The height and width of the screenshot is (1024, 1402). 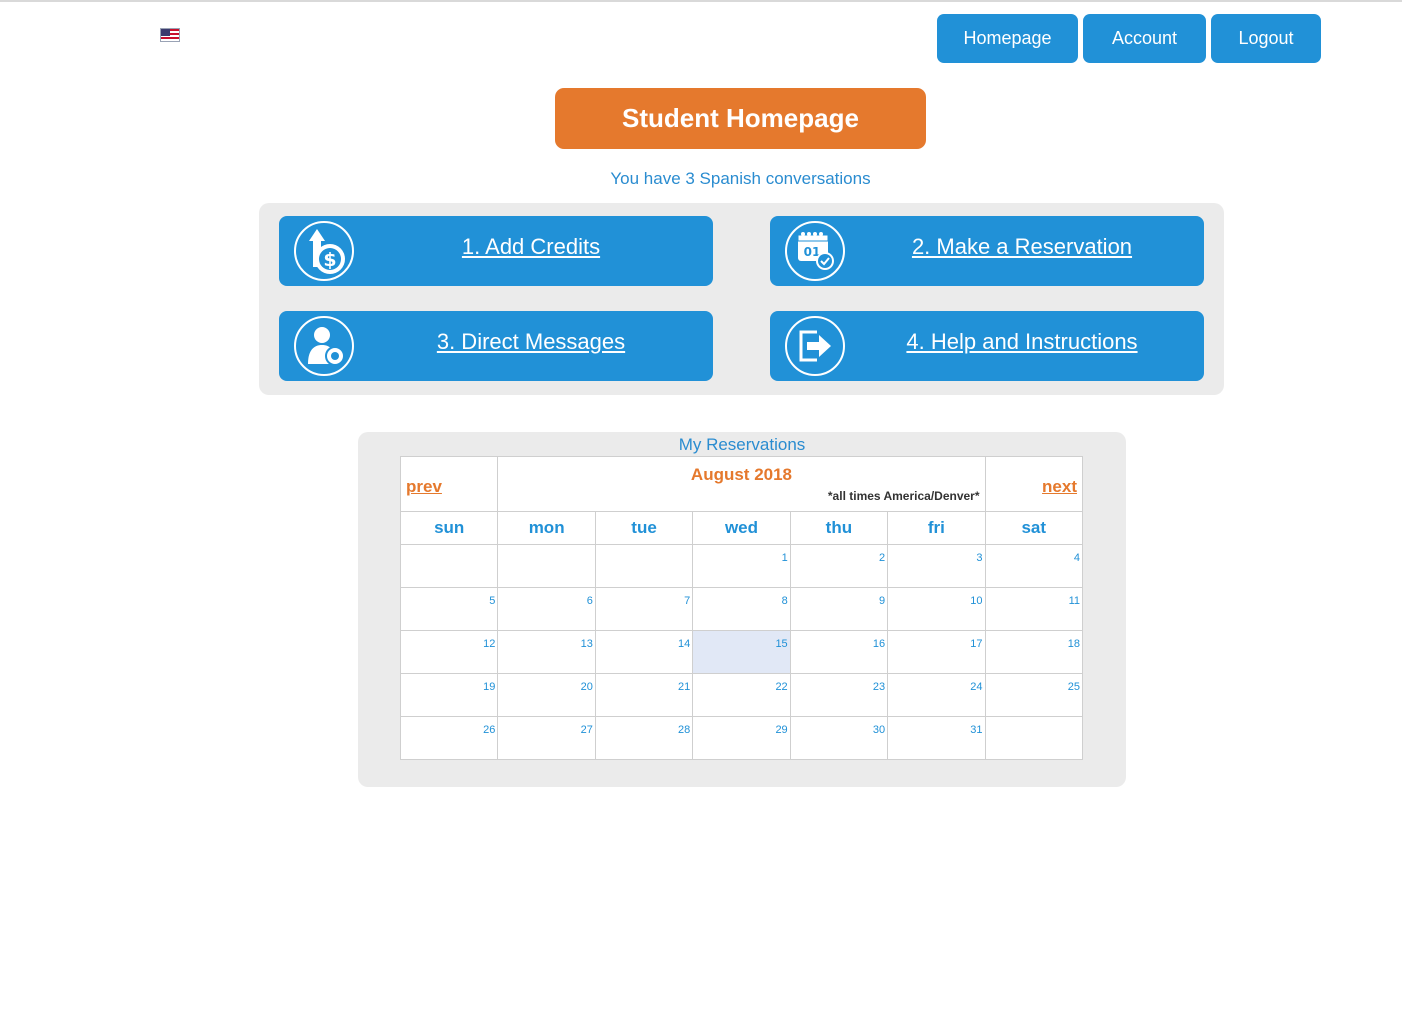 What do you see at coordinates (1022, 247) in the screenshot?
I see `make-reservation-label: 2. Make a Reservation` at bounding box center [1022, 247].